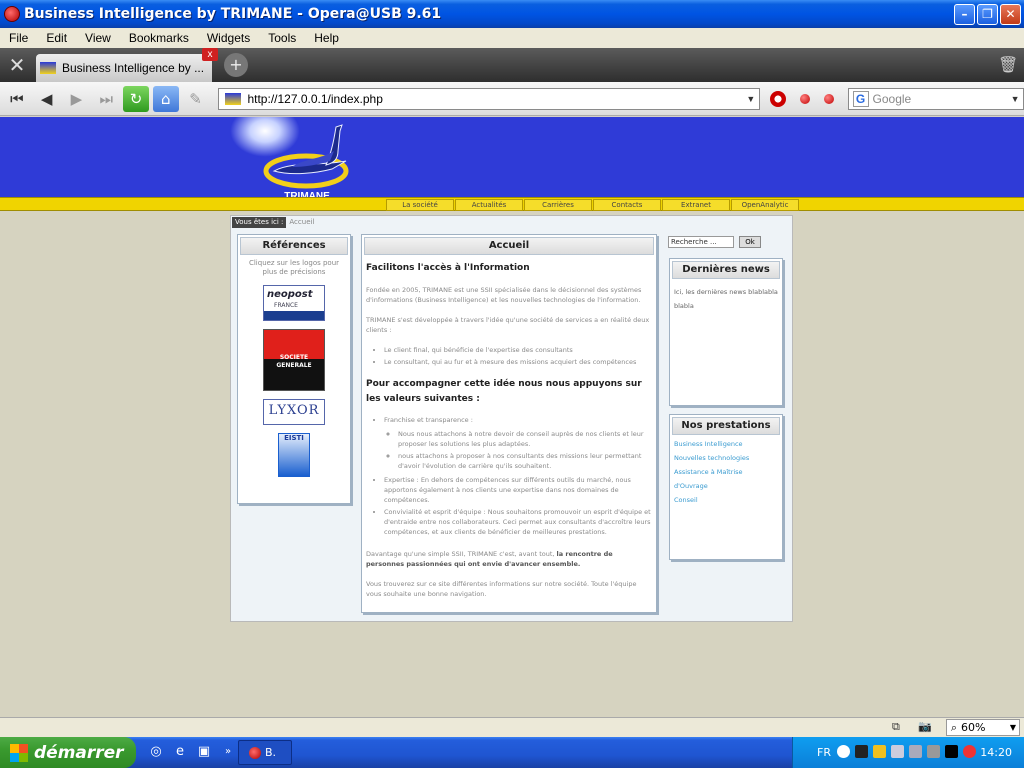 This screenshot has height=768, width=1024. Describe the element at coordinates (236, 65) in the screenshot. I see `new-tab-icon: +` at that location.